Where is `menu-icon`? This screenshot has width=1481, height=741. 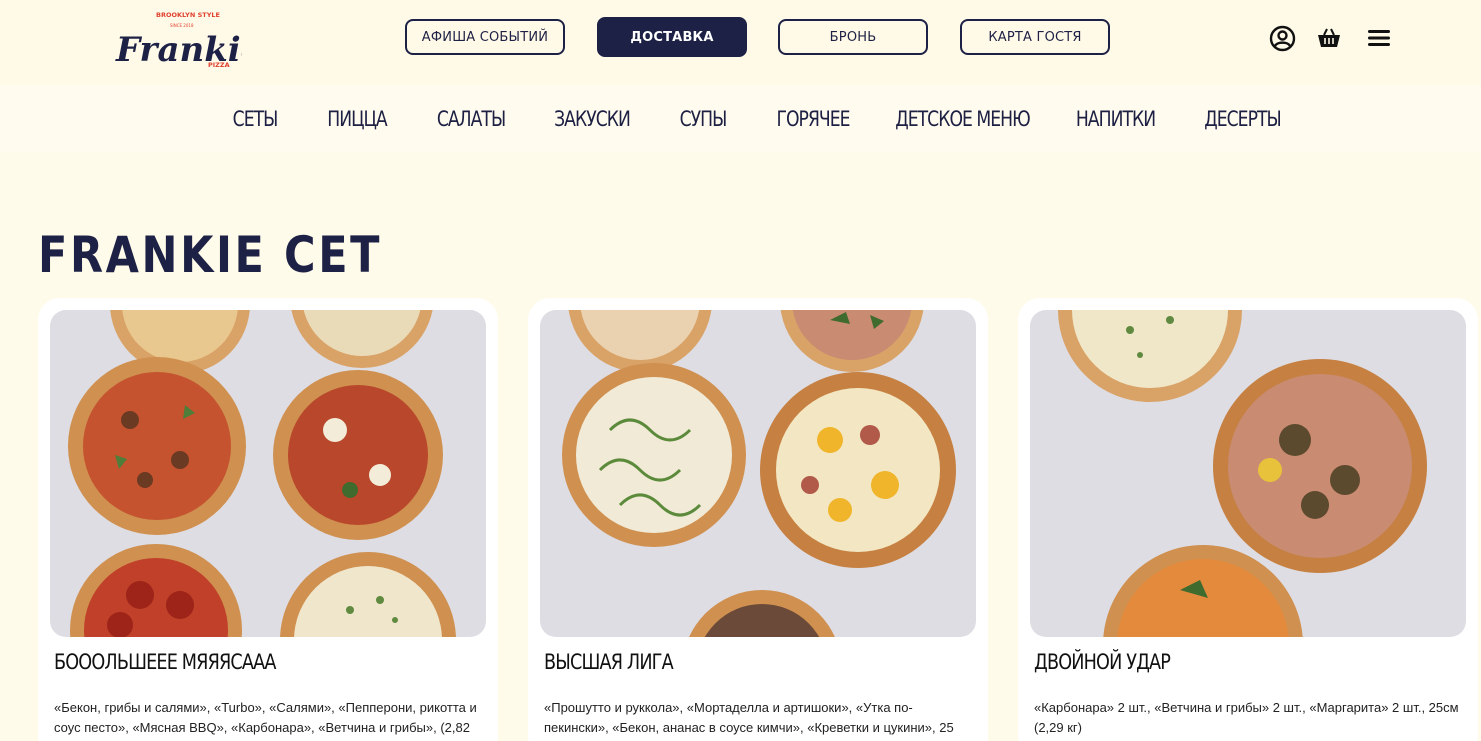 menu-icon is located at coordinates (1379, 38).